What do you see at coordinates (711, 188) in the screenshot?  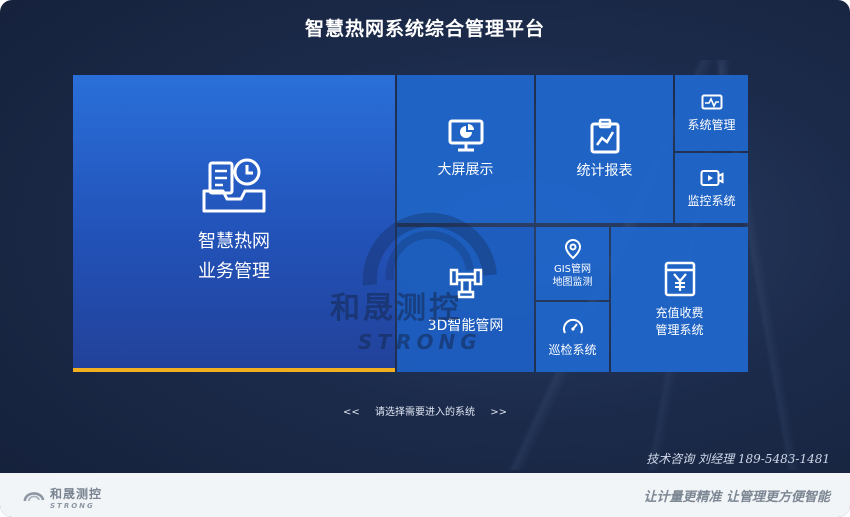 I see `tile-monitoring-system: 监控系统` at bounding box center [711, 188].